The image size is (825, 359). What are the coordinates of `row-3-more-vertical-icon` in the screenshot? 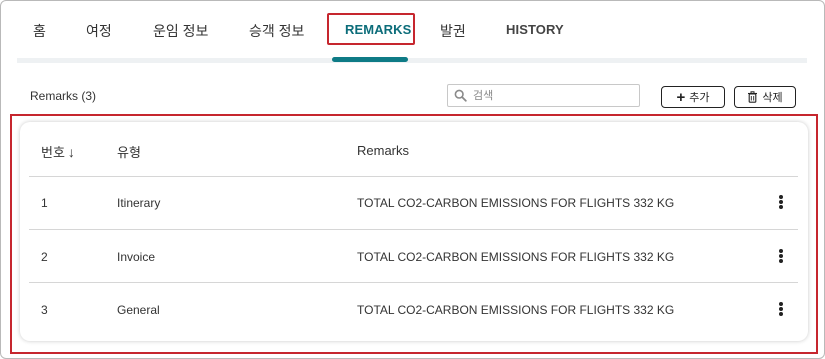 It's located at (781, 309).